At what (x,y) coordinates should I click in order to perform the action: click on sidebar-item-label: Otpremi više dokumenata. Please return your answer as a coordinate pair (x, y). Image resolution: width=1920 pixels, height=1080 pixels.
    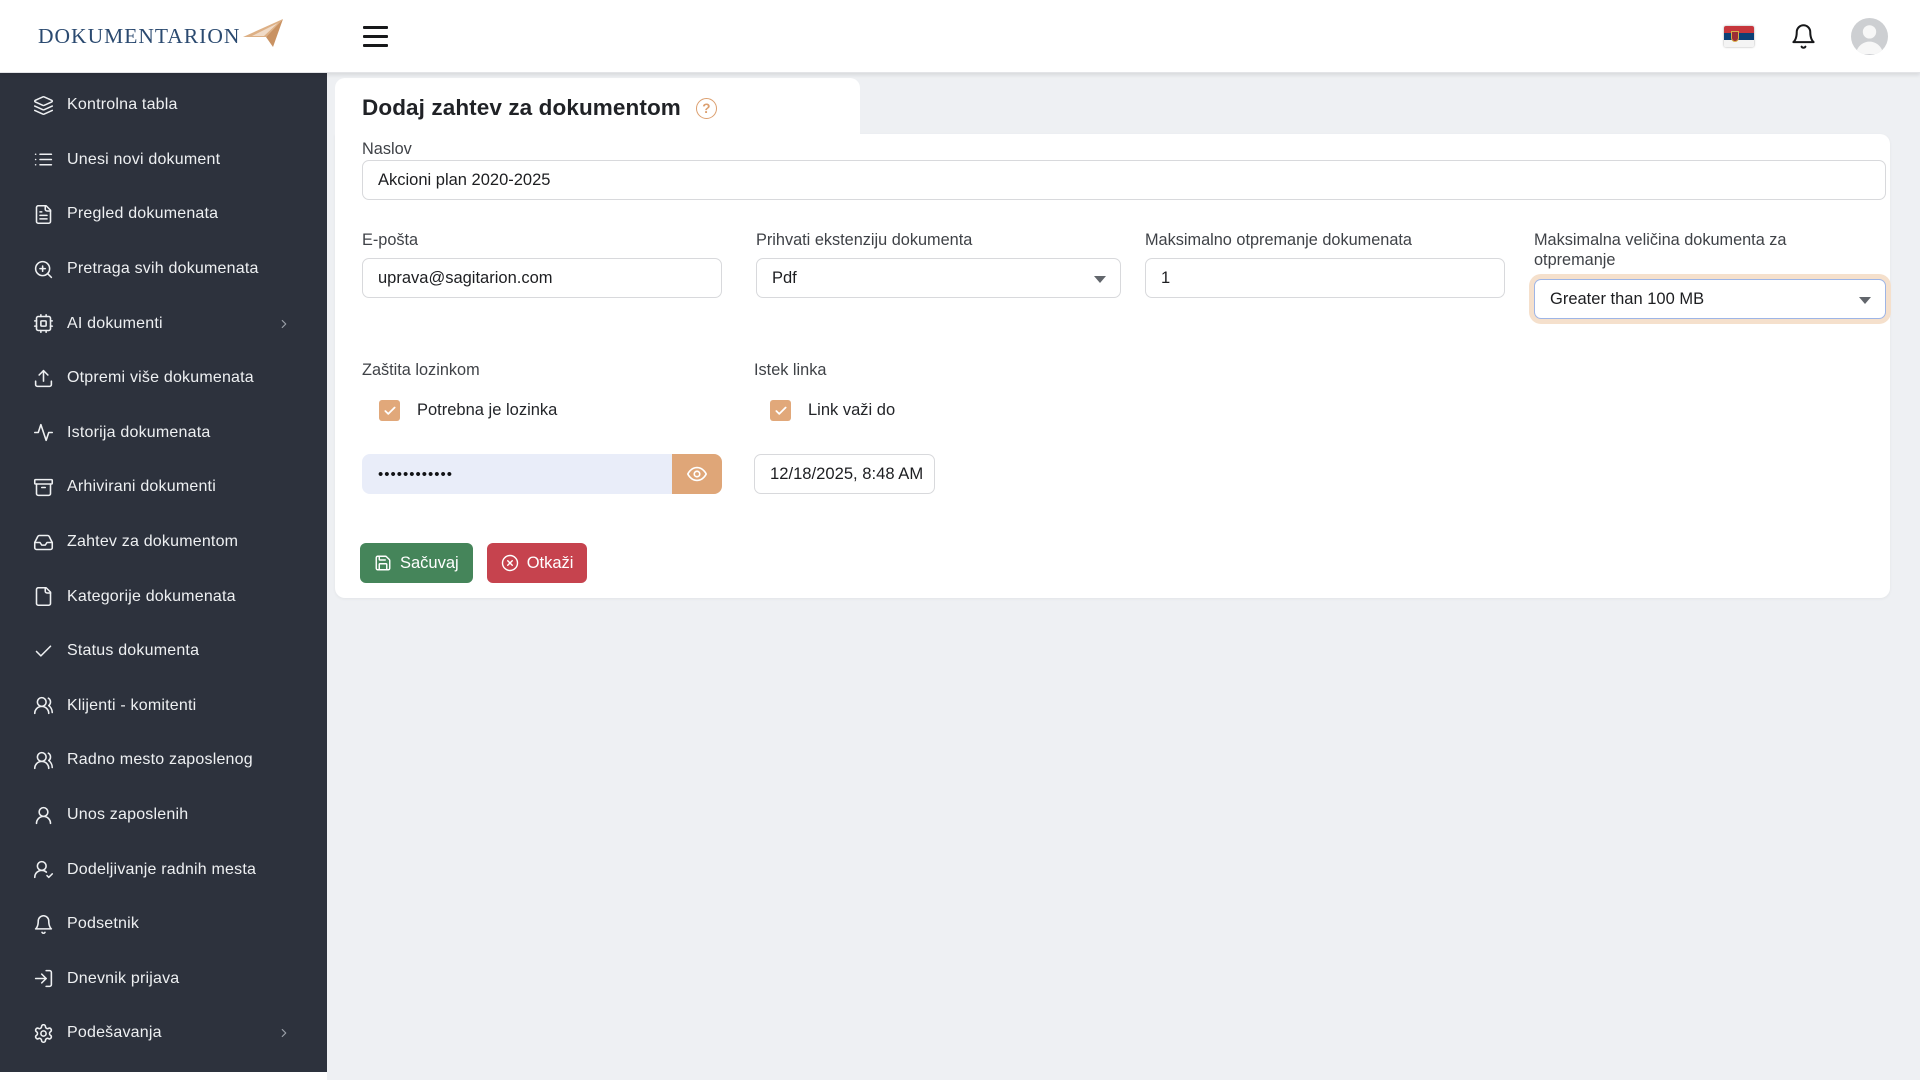
    Looking at the image, I should click on (160, 378).